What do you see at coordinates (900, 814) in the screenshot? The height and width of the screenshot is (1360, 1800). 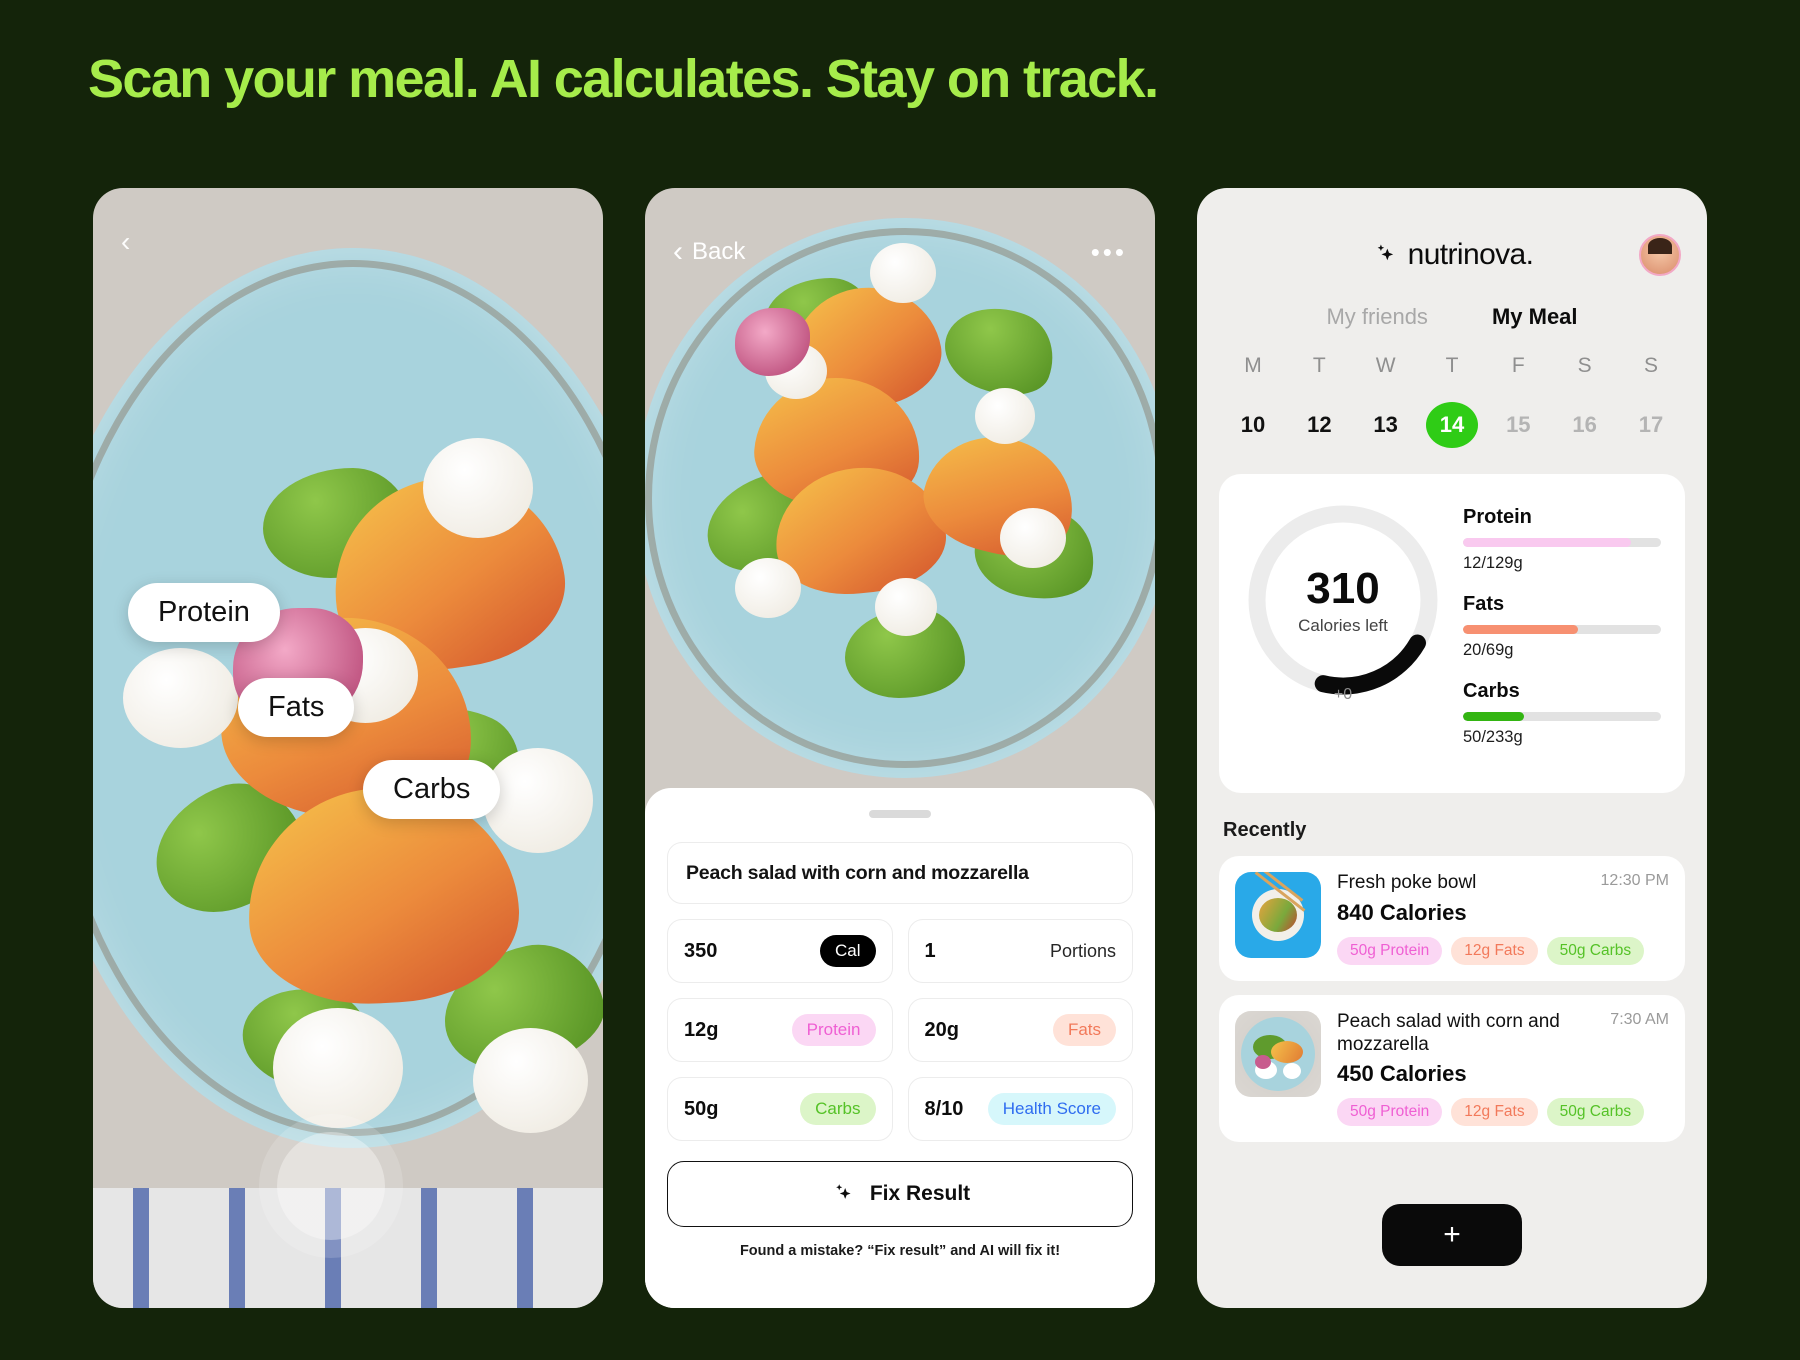 I see `sheet-grabber` at bounding box center [900, 814].